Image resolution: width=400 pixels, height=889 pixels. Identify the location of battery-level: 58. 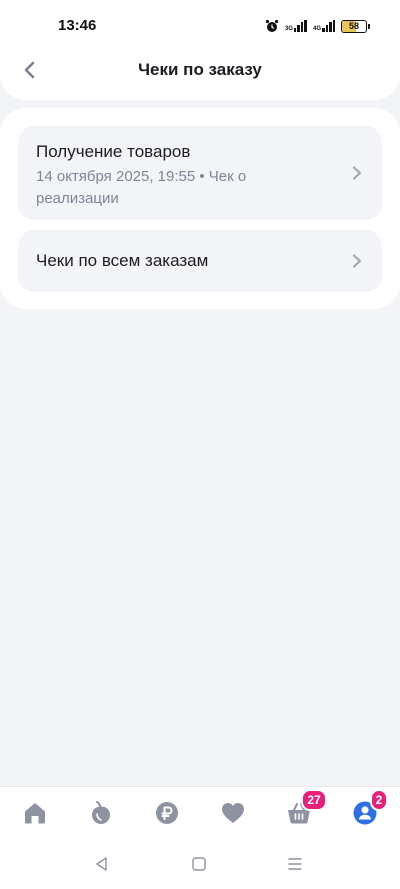
(353, 26).